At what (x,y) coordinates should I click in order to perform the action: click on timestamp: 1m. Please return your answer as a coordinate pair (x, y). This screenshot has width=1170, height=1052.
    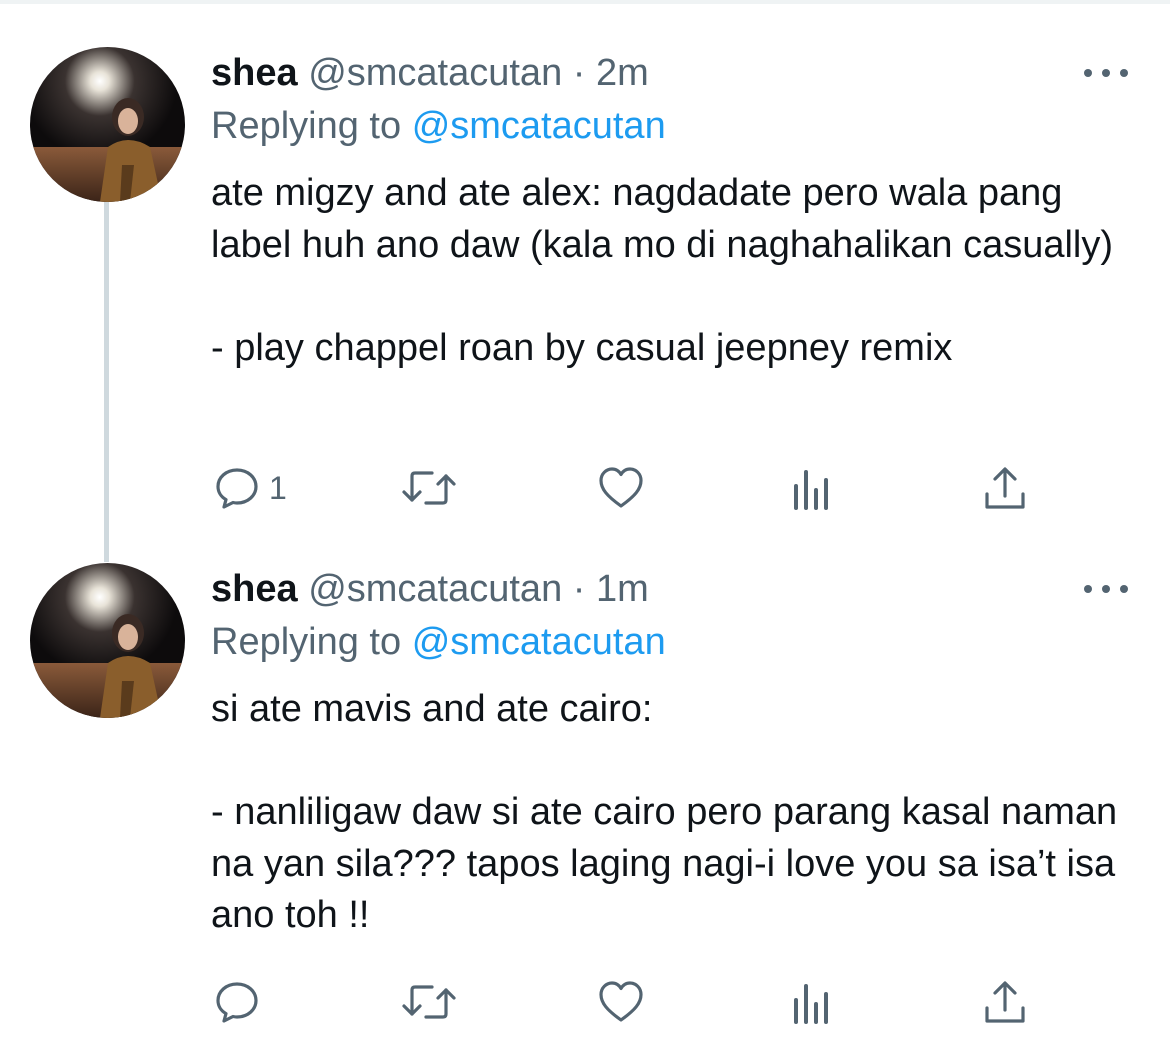
    Looking at the image, I should click on (622, 589).